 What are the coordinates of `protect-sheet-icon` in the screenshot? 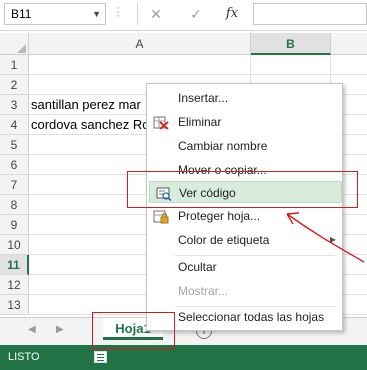 It's located at (161, 216).